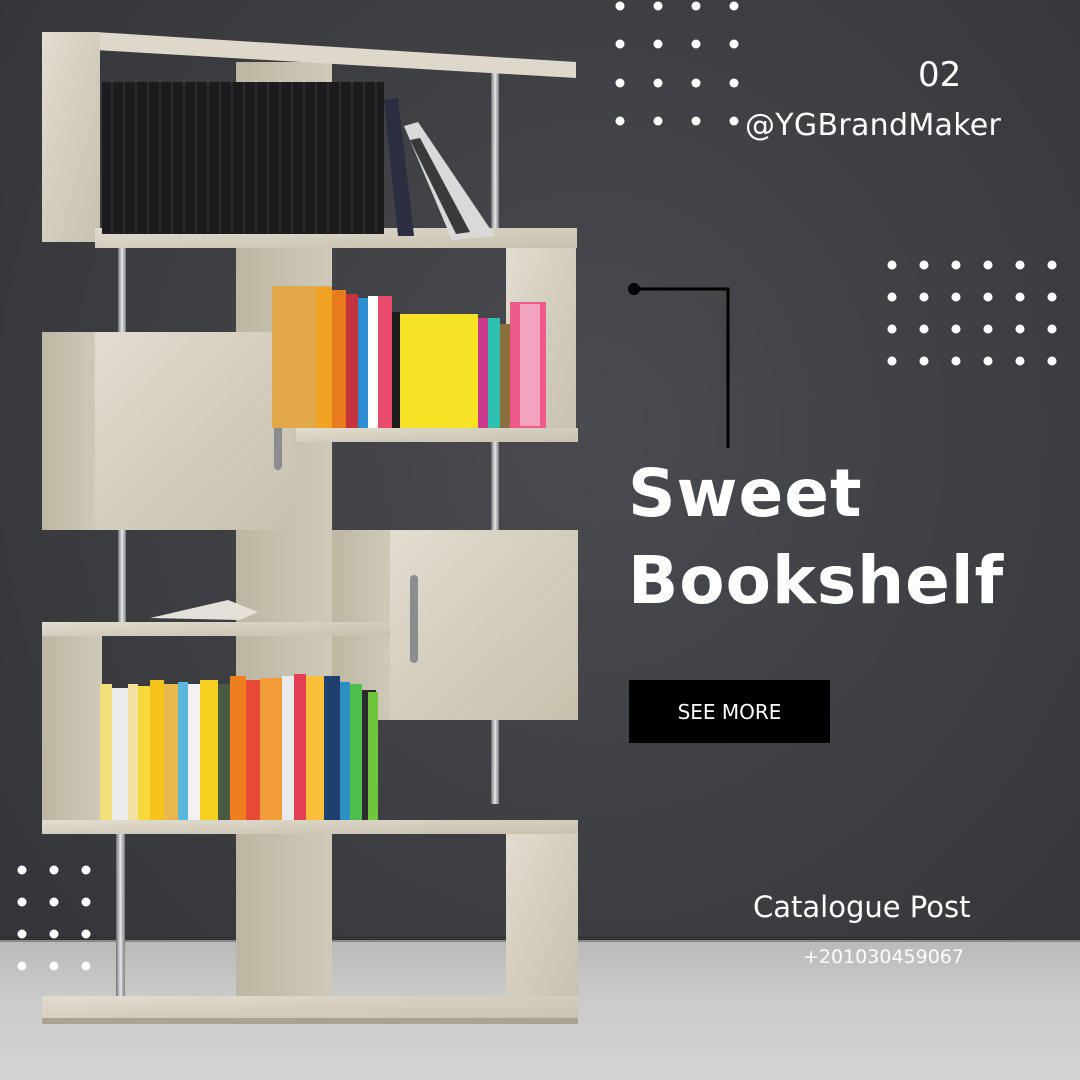 The image size is (1080, 1080). I want to click on see-more-button: SEE MORE, so click(729, 711).